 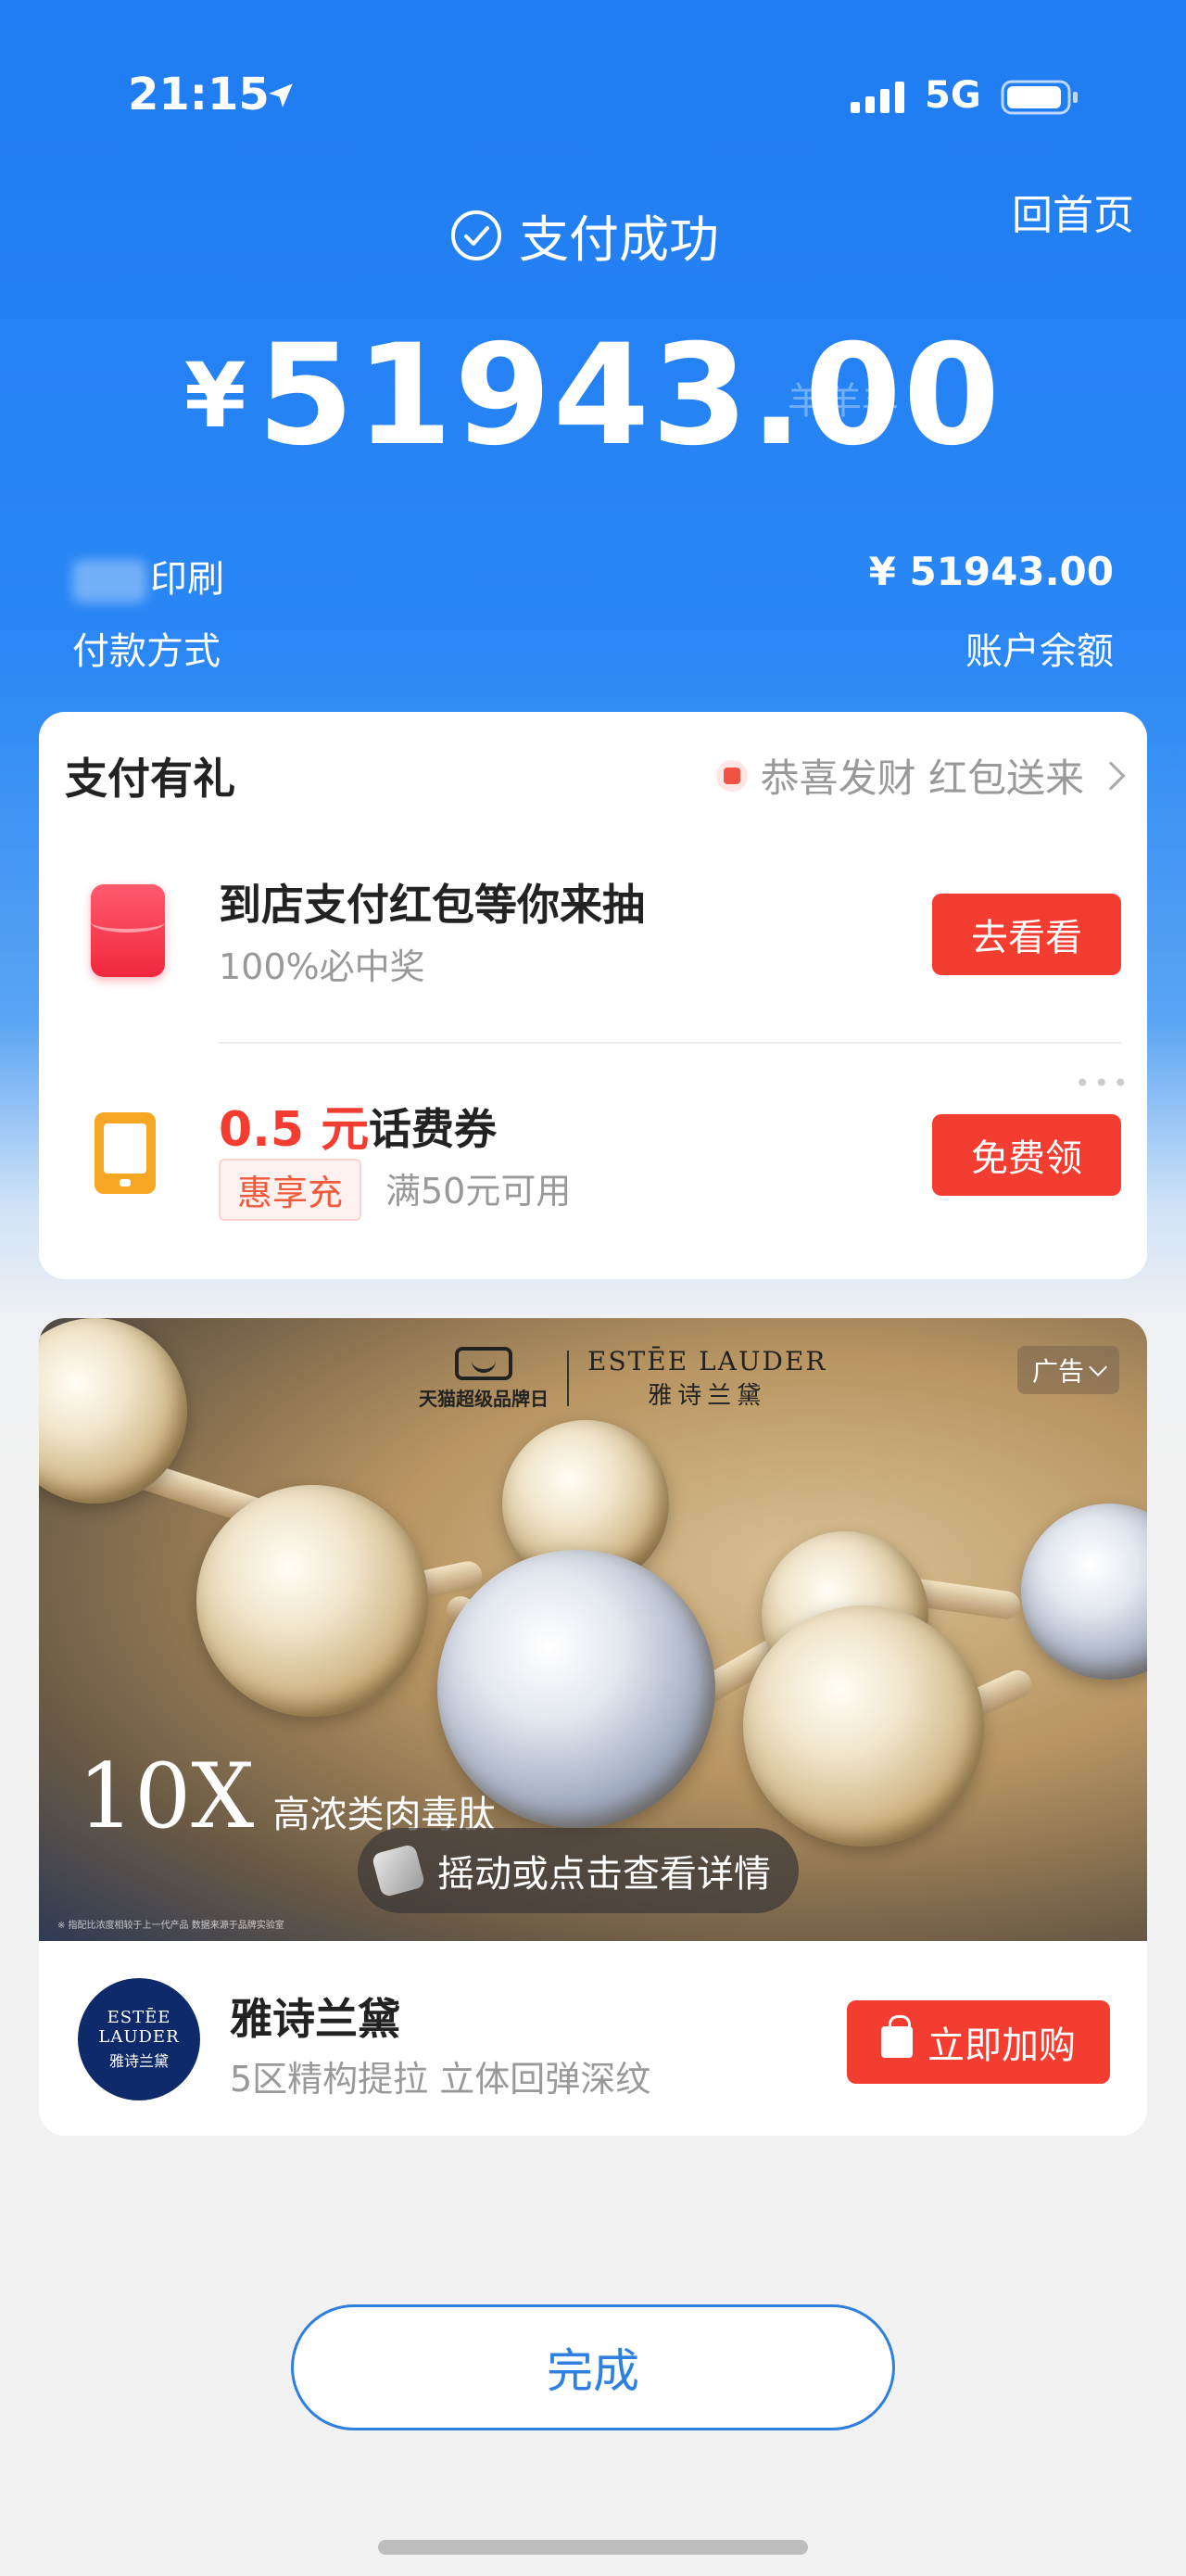 I want to click on status-time: 21:15, so click(x=199, y=95).